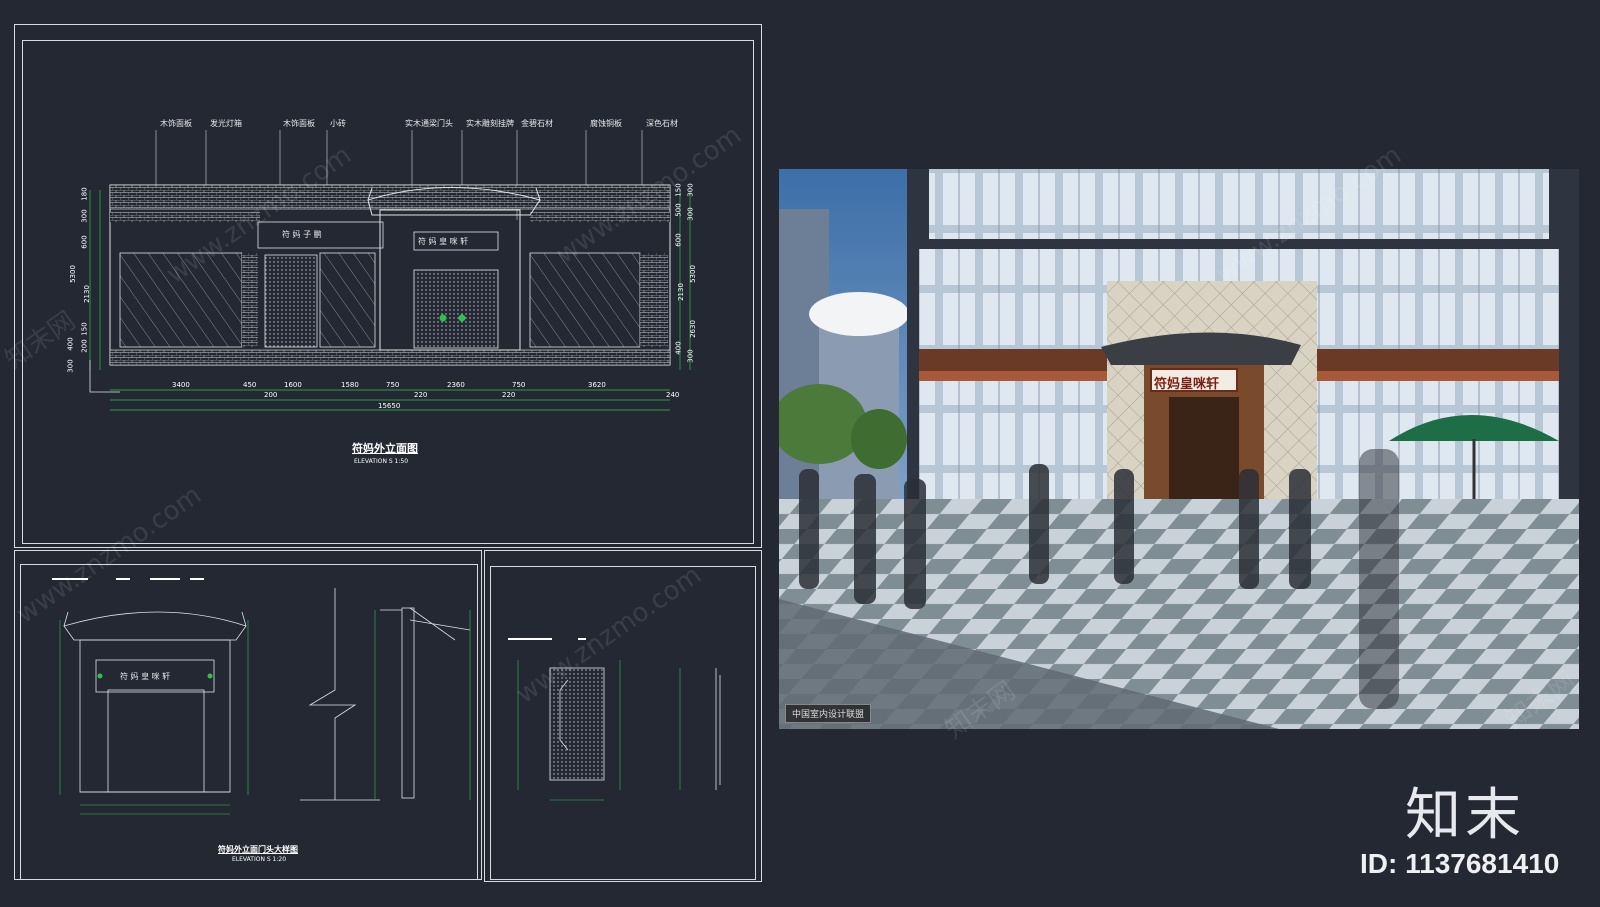 The image size is (1600, 907). What do you see at coordinates (145, 676) in the screenshot?
I see `detail-sign: 符 妈 皇 咪 轩` at bounding box center [145, 676].